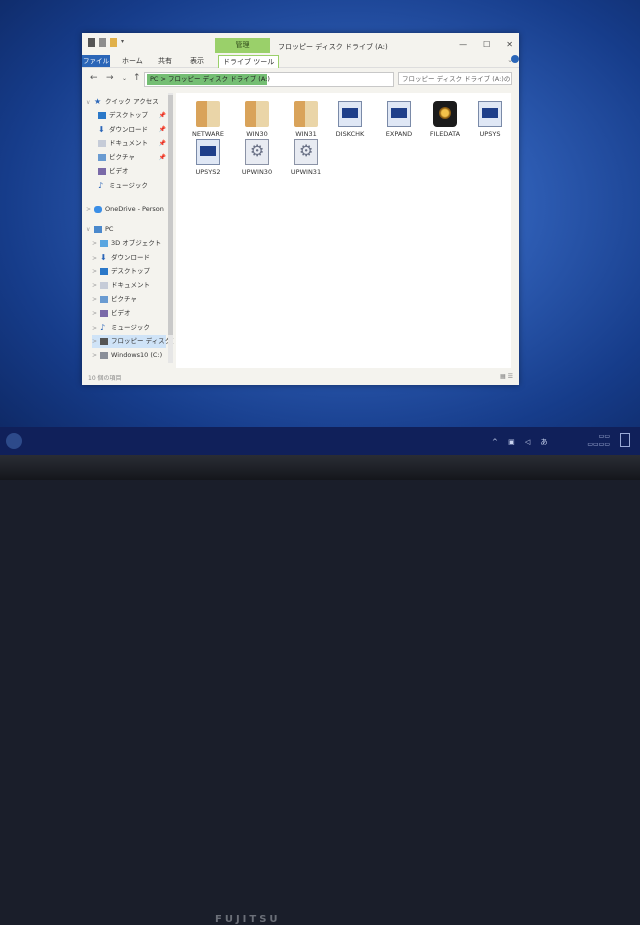 This screenshot has width=640, height=925. I want to click on nav-label: PC, so click(109, 229).